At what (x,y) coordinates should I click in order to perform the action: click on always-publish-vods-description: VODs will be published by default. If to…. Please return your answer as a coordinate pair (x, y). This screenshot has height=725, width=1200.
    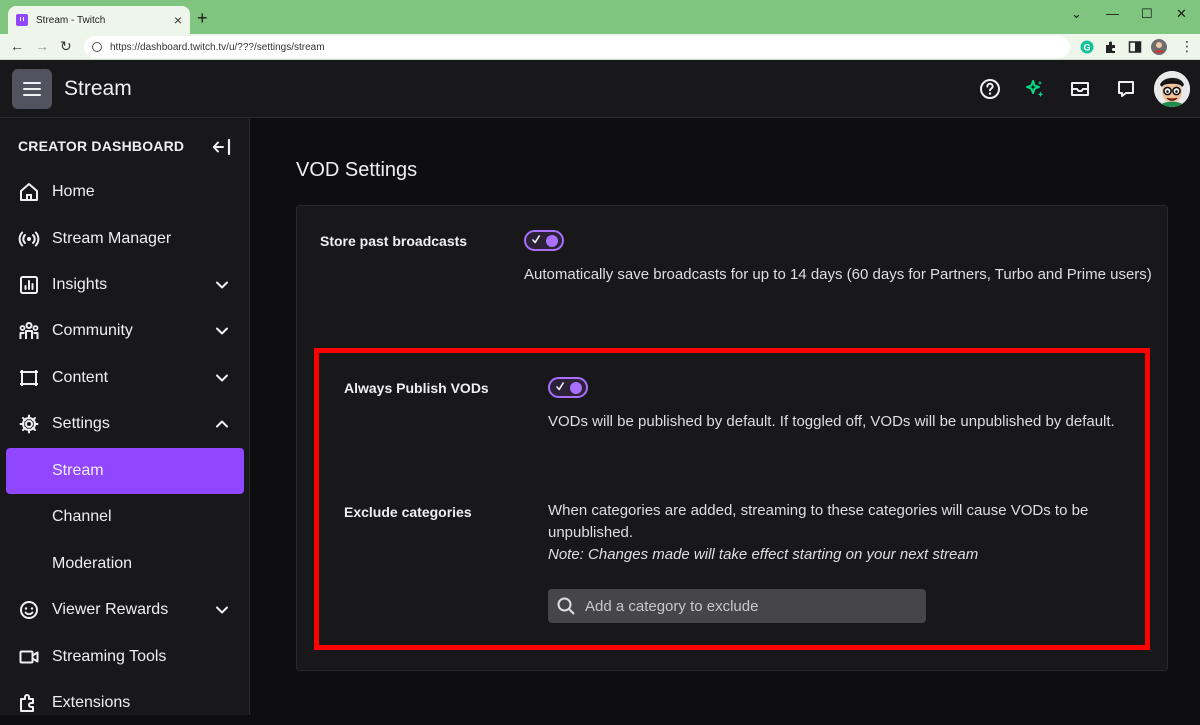
    Looking at the image, I should click on (831, 421).